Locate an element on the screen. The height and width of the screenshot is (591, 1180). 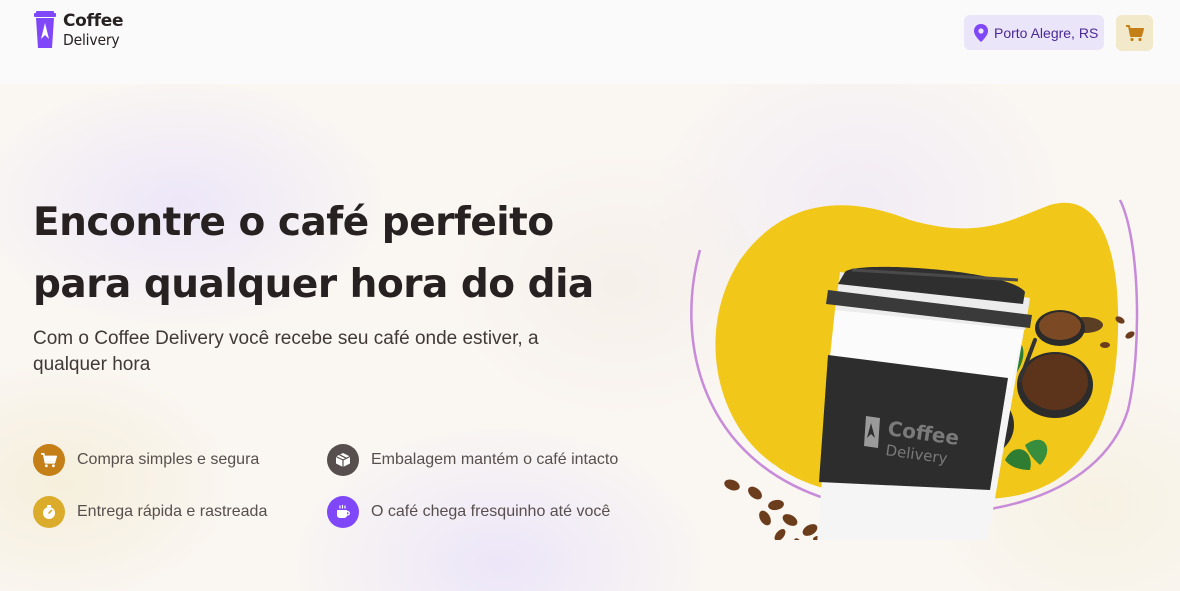
location-button: Porto Alegre, RS is located at coordinates (1034, 32).